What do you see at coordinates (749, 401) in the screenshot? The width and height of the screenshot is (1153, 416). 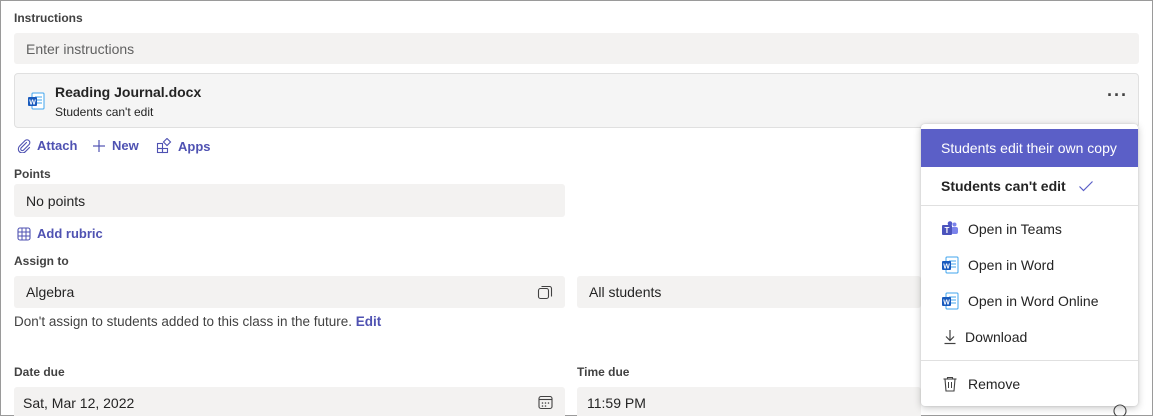 I see `time-due-input: 11:59 PM` at bounding box center [749, 401].